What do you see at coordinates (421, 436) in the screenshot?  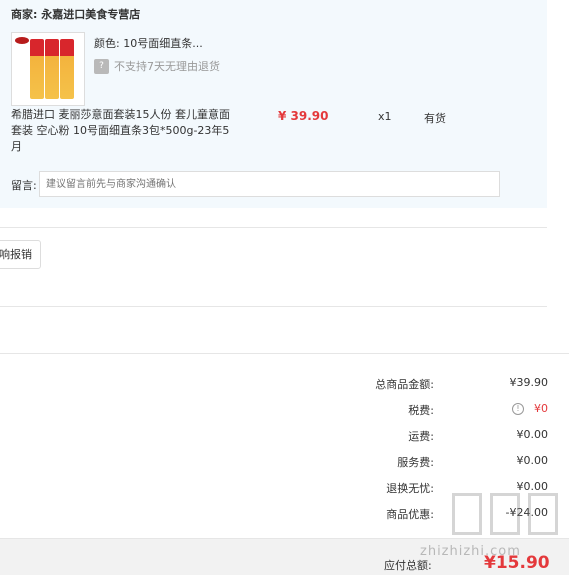 I see `summary-label: 运费:` at bounding box center [421, 436].